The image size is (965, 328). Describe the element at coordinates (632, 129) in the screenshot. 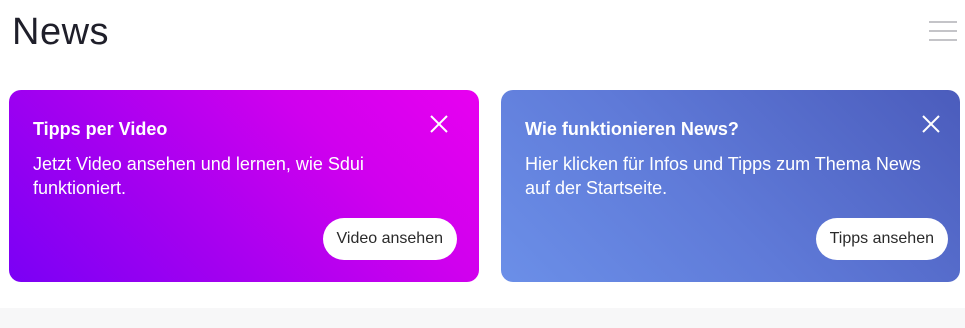

I see `card-title: Wie funktionieren News?` at that location.